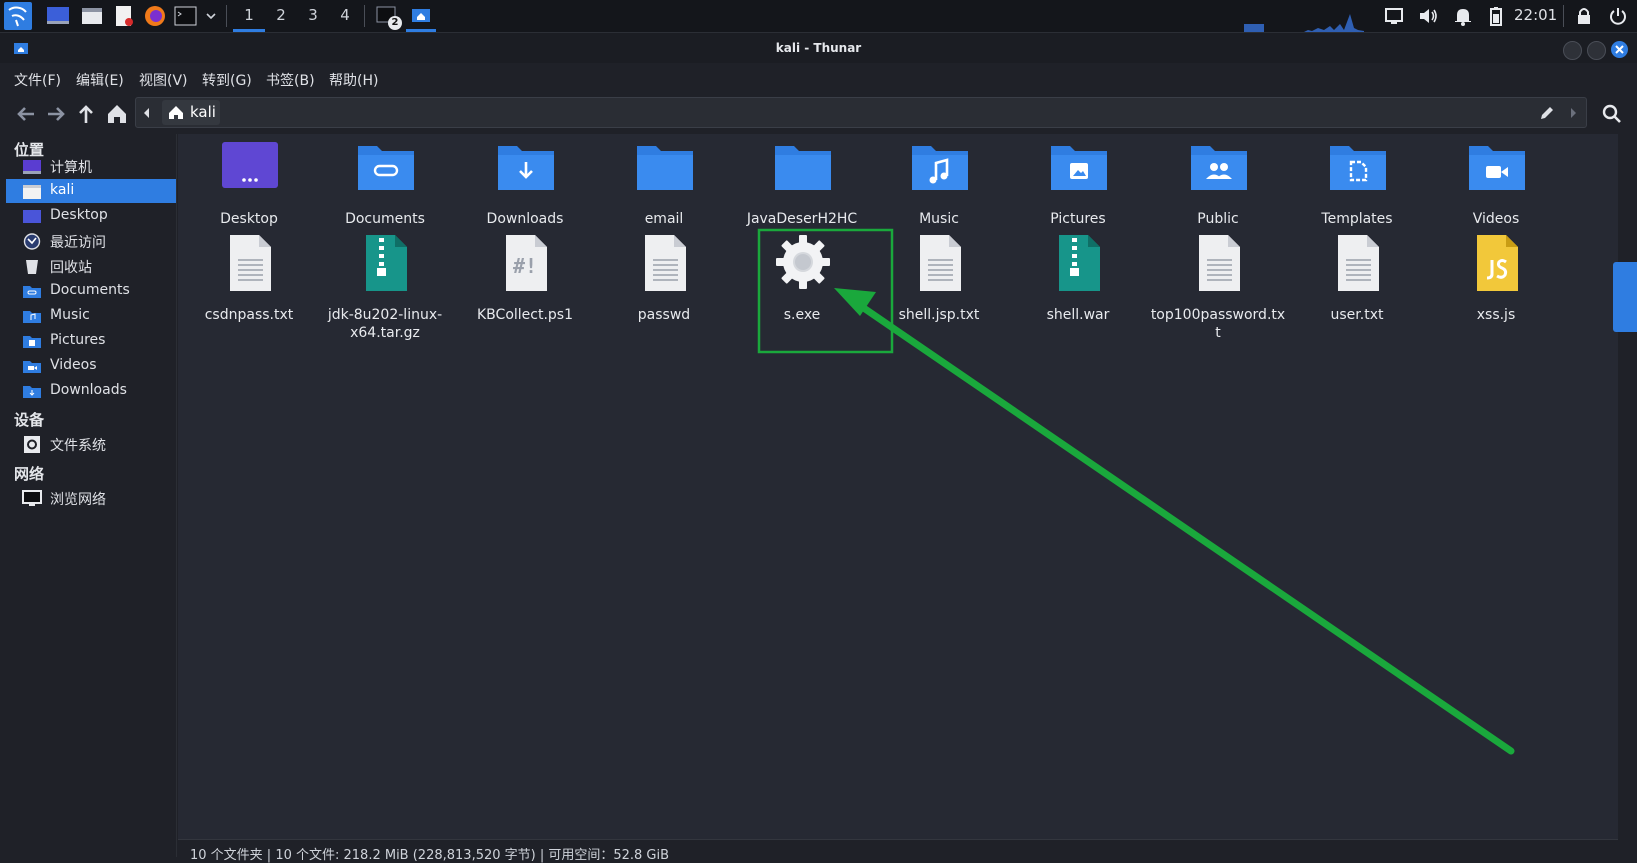  What do you see at coordinates (861, 112) in the screenshot?
I see `location-bar: kali` at bounding box center [861, 112].